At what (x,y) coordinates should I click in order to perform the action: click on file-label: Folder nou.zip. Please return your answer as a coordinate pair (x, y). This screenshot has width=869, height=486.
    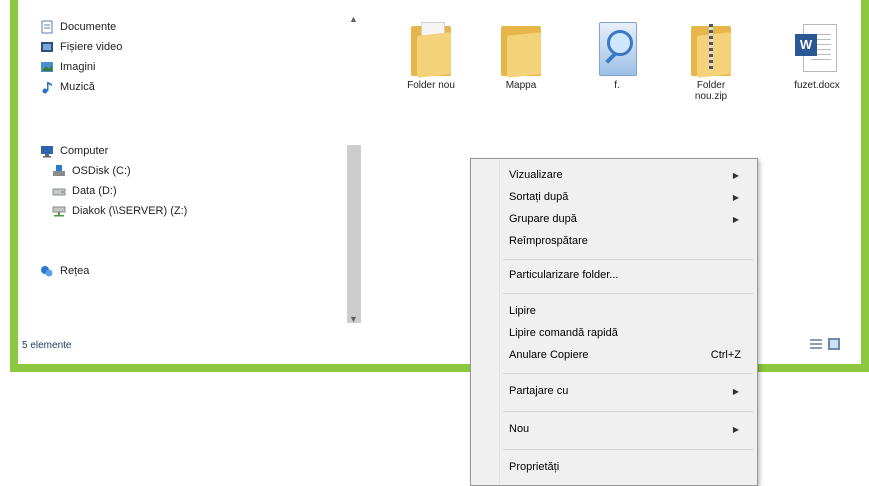
    Looking at the image, I should click on (711, 91).